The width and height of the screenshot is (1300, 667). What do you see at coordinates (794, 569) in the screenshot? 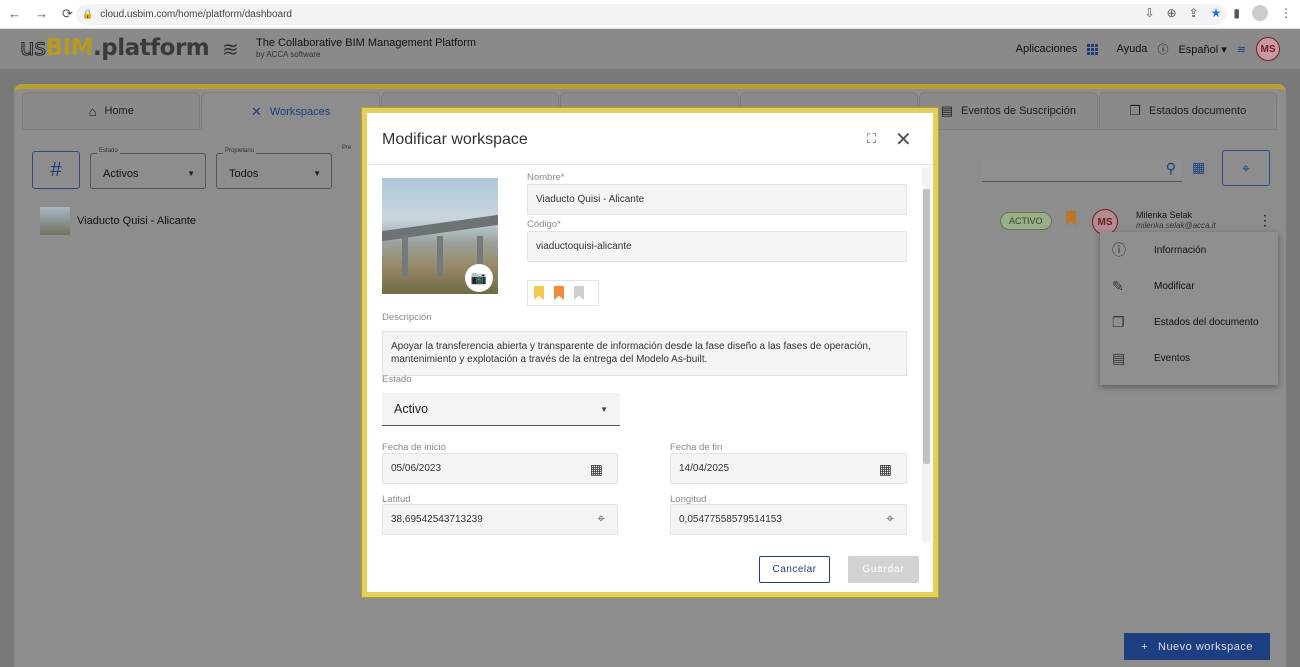
I see `cancel-button: Cancelar` at bounding box center [794, 569].